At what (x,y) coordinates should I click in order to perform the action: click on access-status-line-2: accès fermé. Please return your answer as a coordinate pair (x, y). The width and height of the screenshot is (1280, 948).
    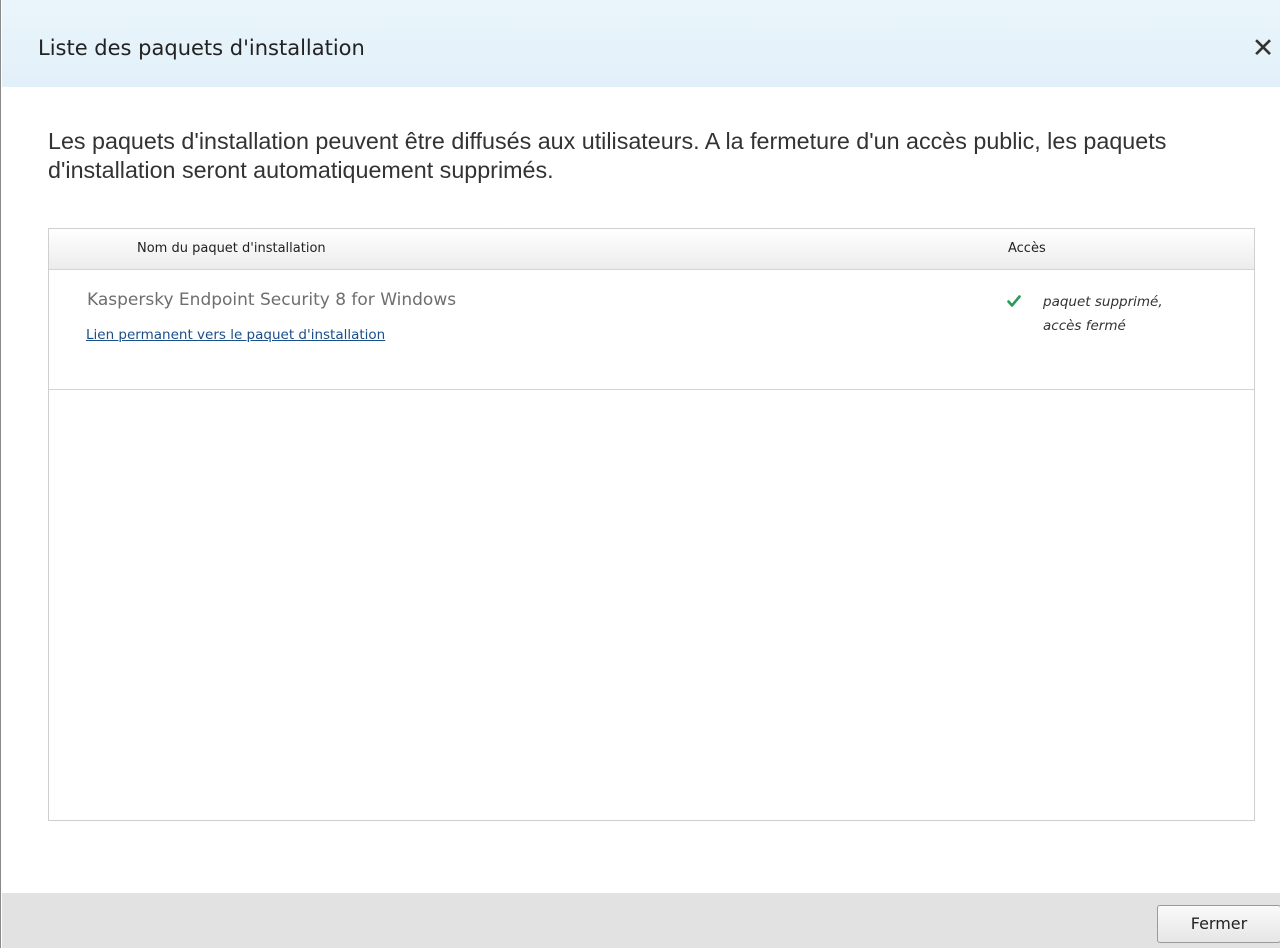
    Looking at the image, I should click on (1084, 326).